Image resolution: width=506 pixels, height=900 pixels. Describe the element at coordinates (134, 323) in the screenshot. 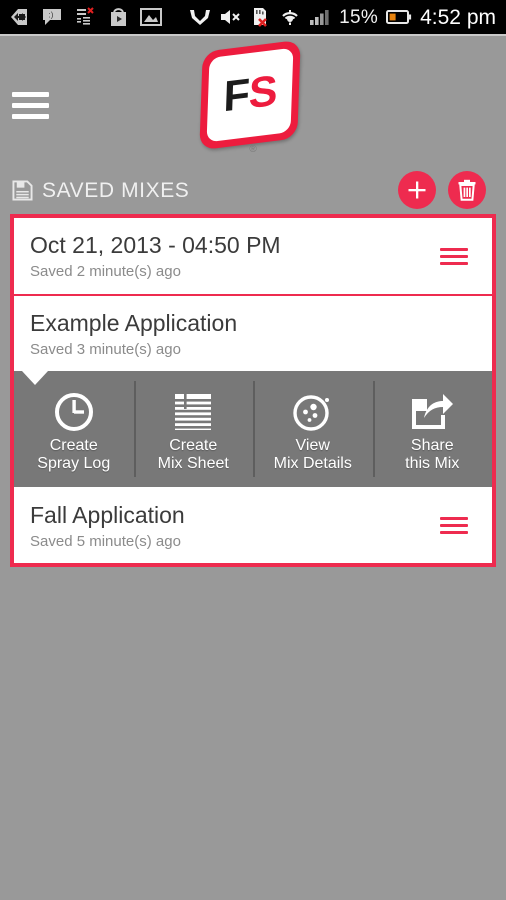

I see `saved-mix-title: Example Application` at that location.